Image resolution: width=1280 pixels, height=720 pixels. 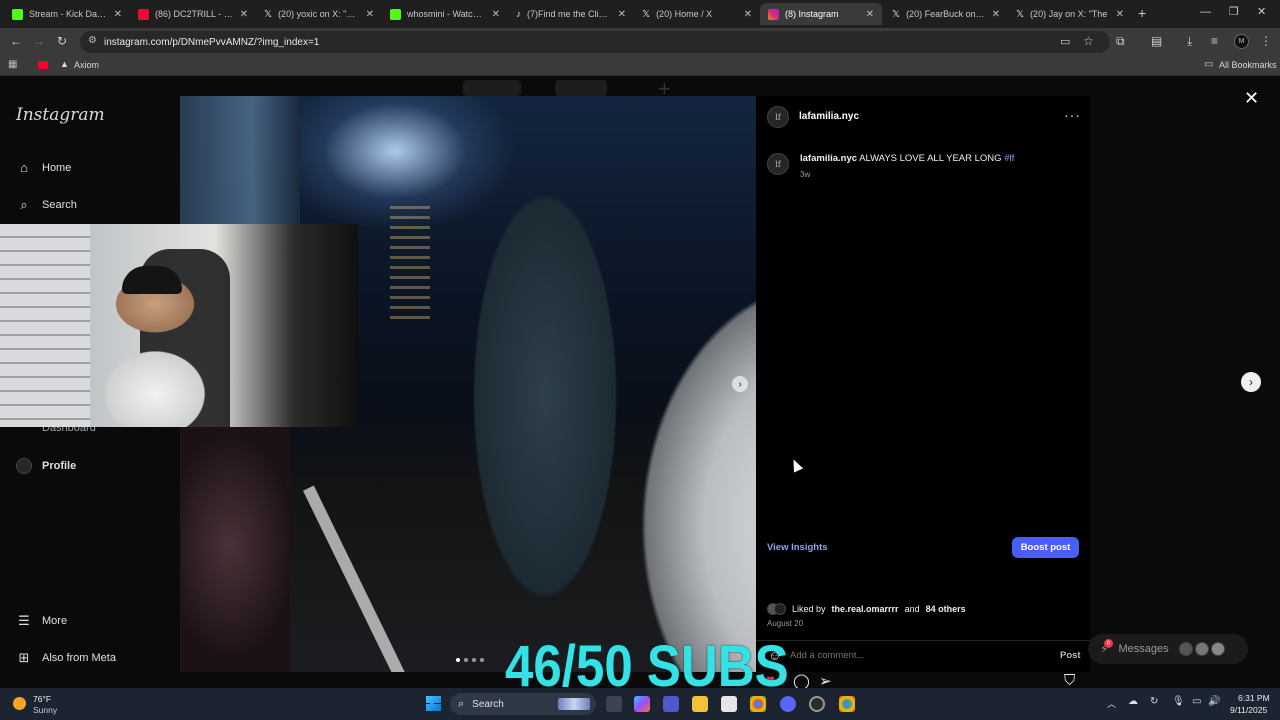 I want to click on divider, so click(x=923, y=640).